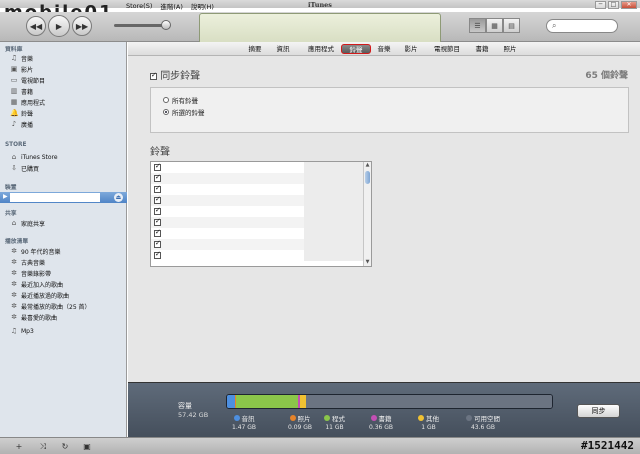 The image size is (640, 454). What do you see at coordinates (14, 58) in the screenshot?
I see `music-icon: ♫` at bounding box center [14, 58].